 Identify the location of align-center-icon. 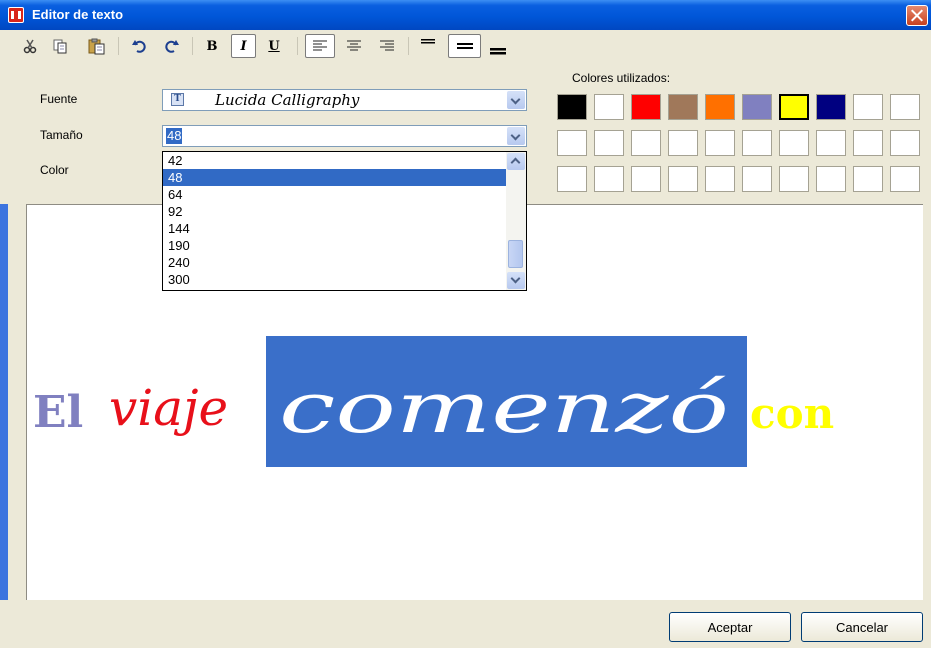
(354, 45).